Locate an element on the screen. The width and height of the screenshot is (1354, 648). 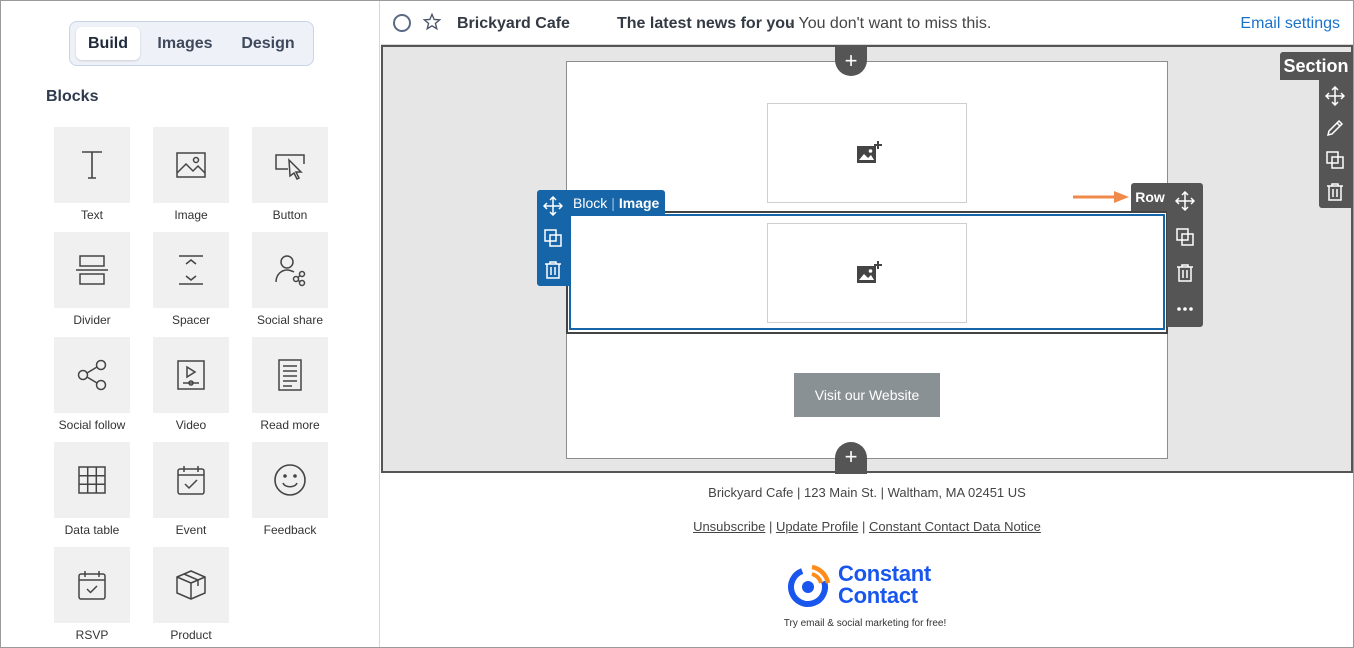
block-label-data-table: Data table is located at coordinates (92, 530).